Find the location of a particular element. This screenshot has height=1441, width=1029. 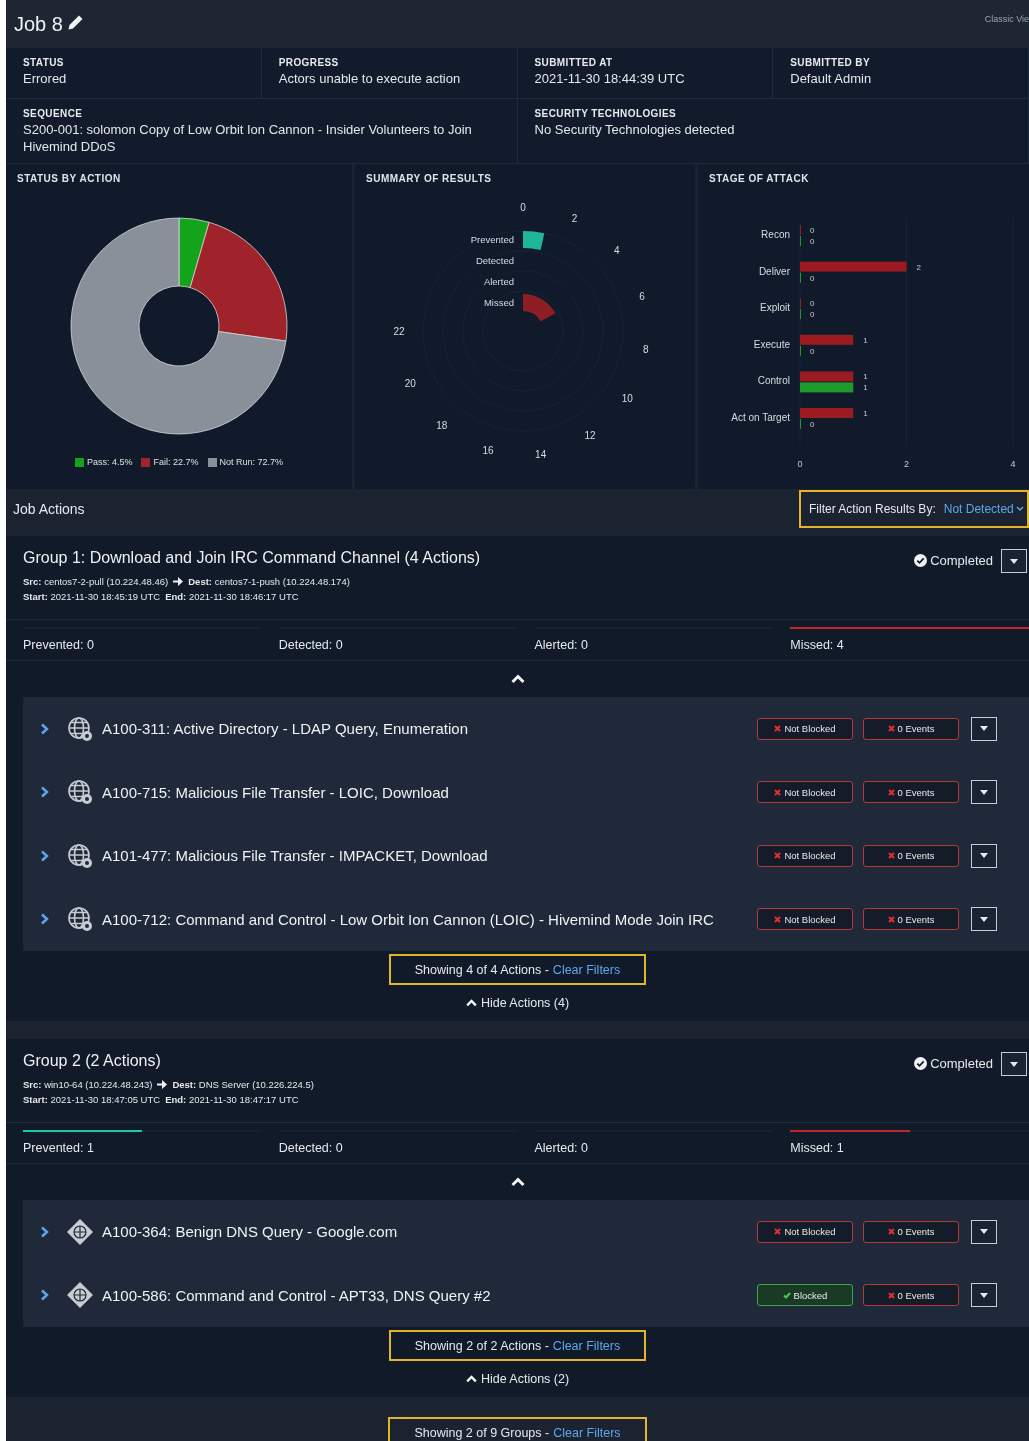

ring-label: Detected is located at coordinates (494, 260).